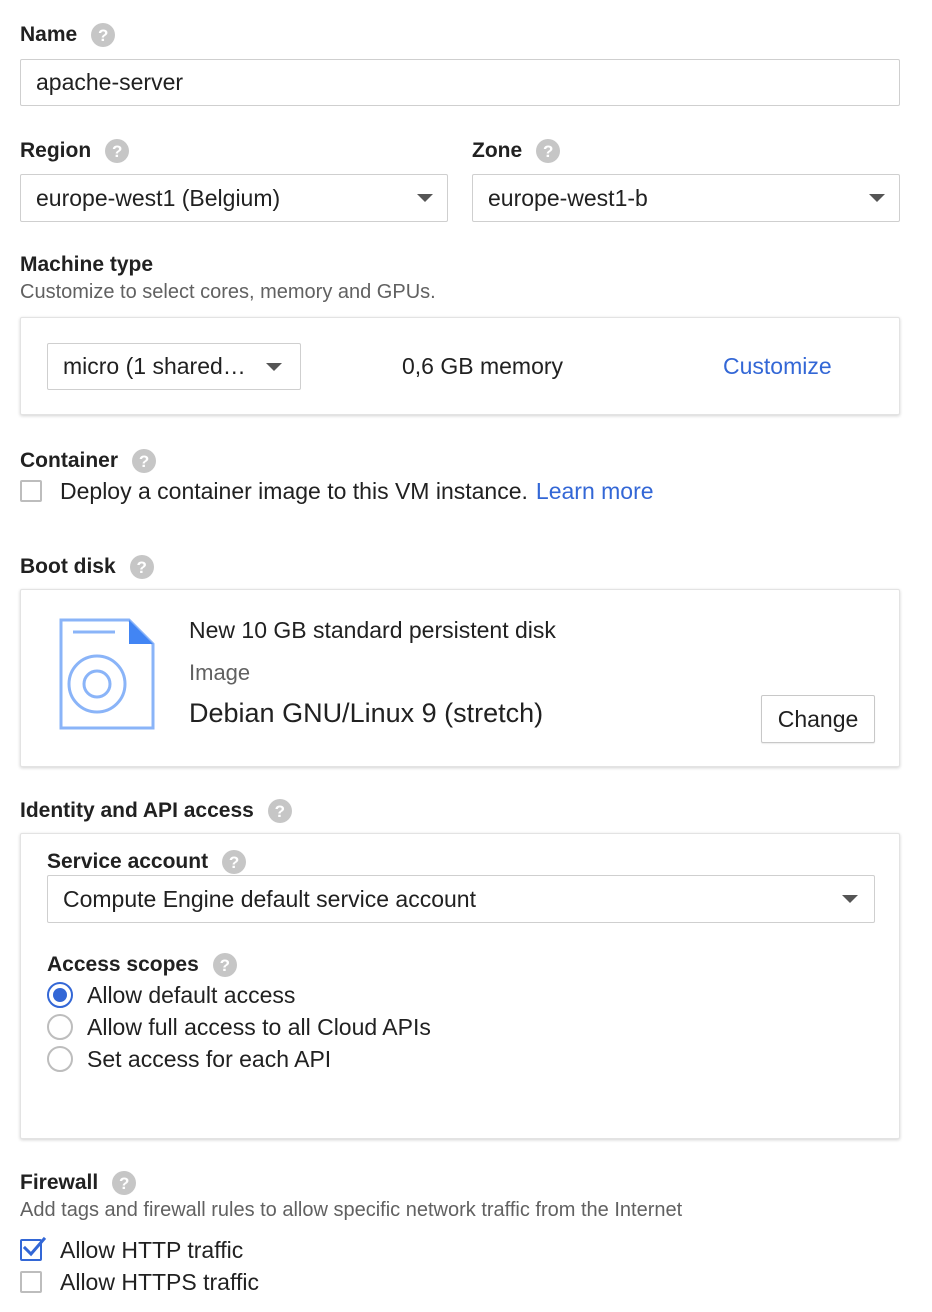  I want to click on zone-select-value: europe-west1-b, so click(568, 197).